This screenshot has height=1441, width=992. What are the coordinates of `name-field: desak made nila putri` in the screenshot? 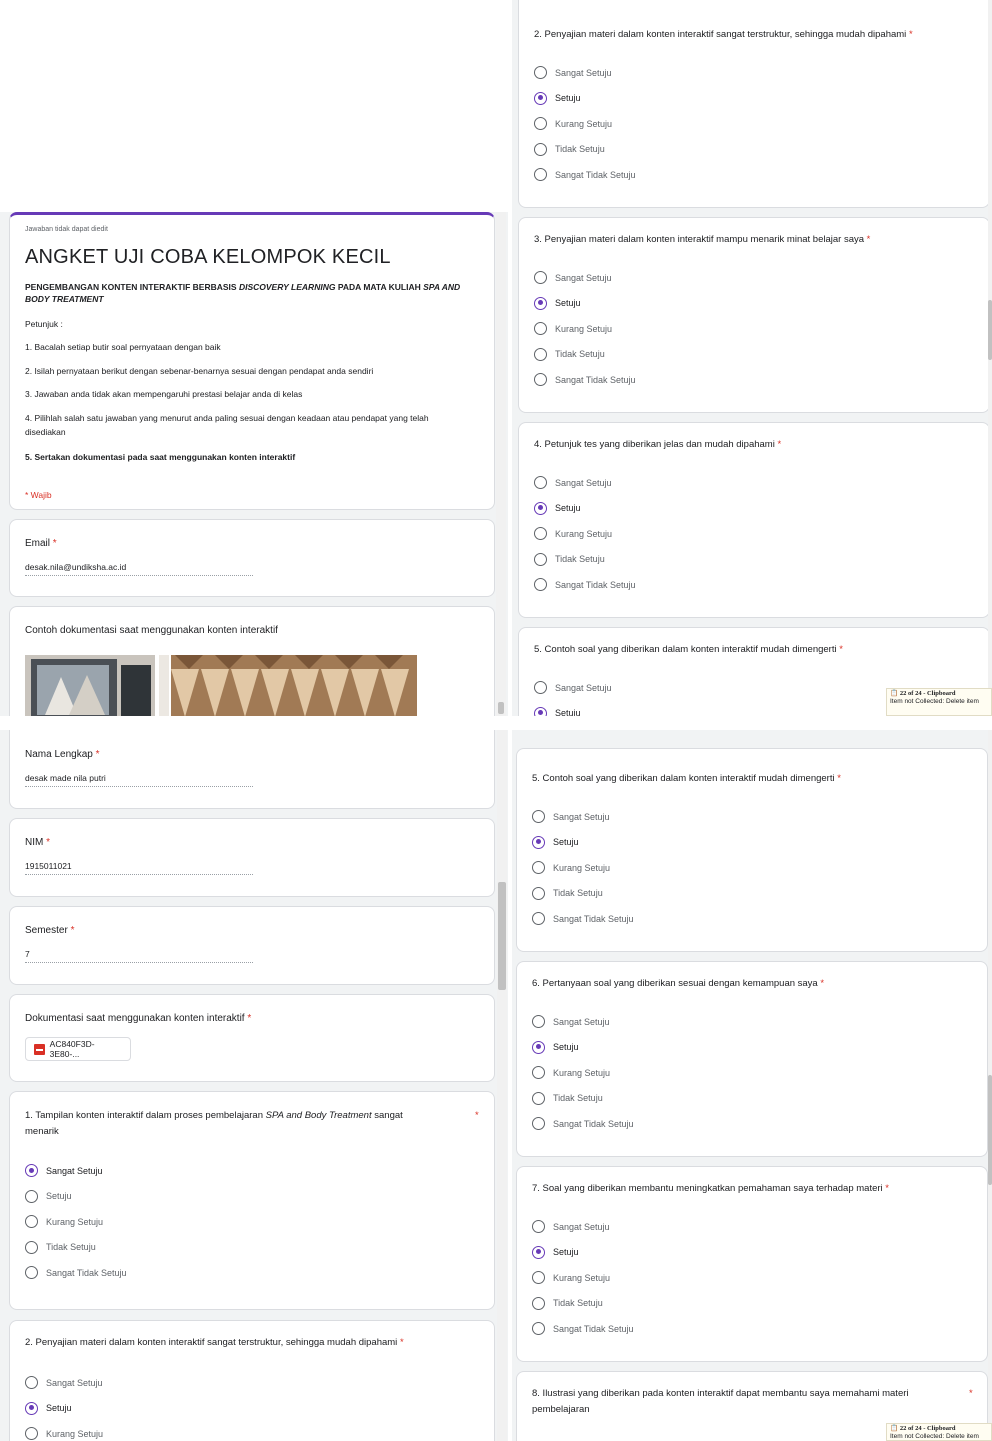 It's located at (139, 780).